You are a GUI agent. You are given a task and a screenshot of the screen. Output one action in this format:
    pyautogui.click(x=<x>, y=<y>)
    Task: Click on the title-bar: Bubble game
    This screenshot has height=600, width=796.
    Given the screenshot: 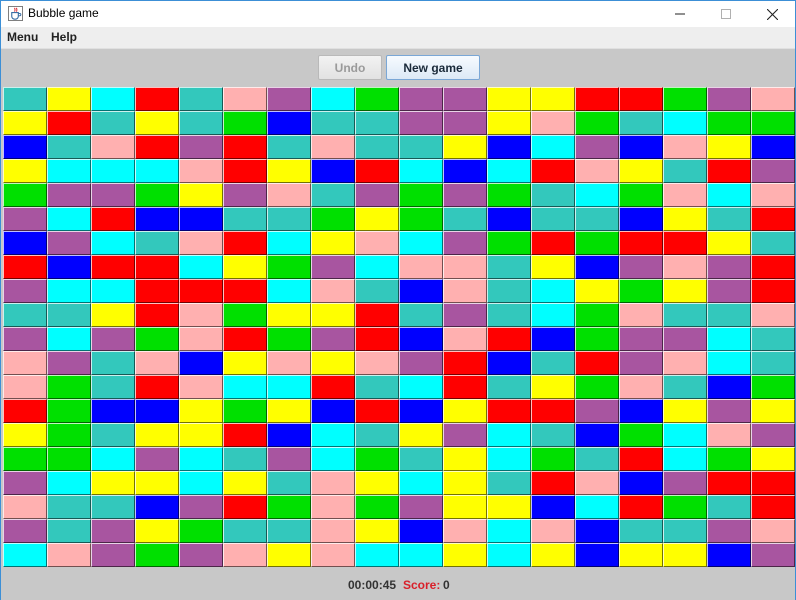 What is the action you would take?
    pyautogui.click(x=398, y=14)
    